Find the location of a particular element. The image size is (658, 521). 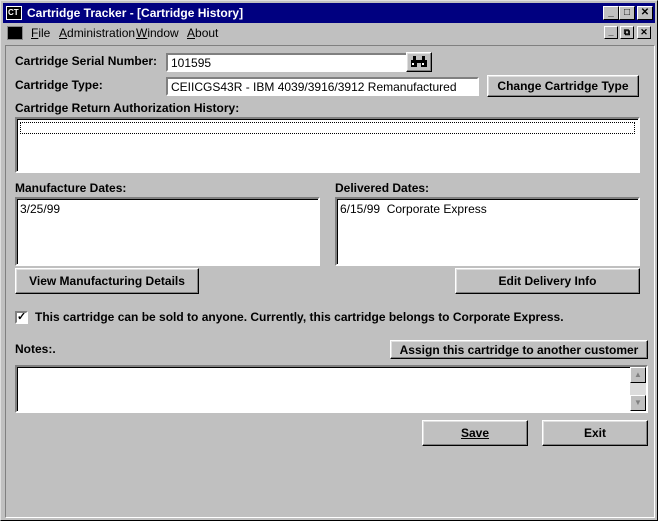

minimize-icon: _ is located at coordinates (611, 13).